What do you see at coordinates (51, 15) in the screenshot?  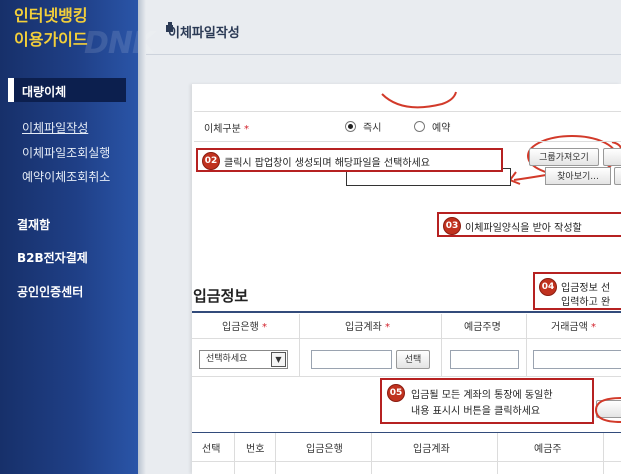 I see `brand-line-1: 인터넷뱅킹` at bounding box center [51, 15].